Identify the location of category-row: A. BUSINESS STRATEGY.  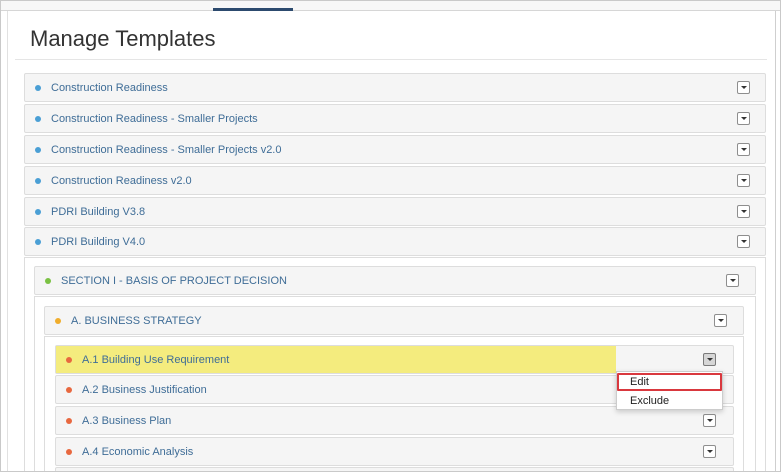
(394, 320).